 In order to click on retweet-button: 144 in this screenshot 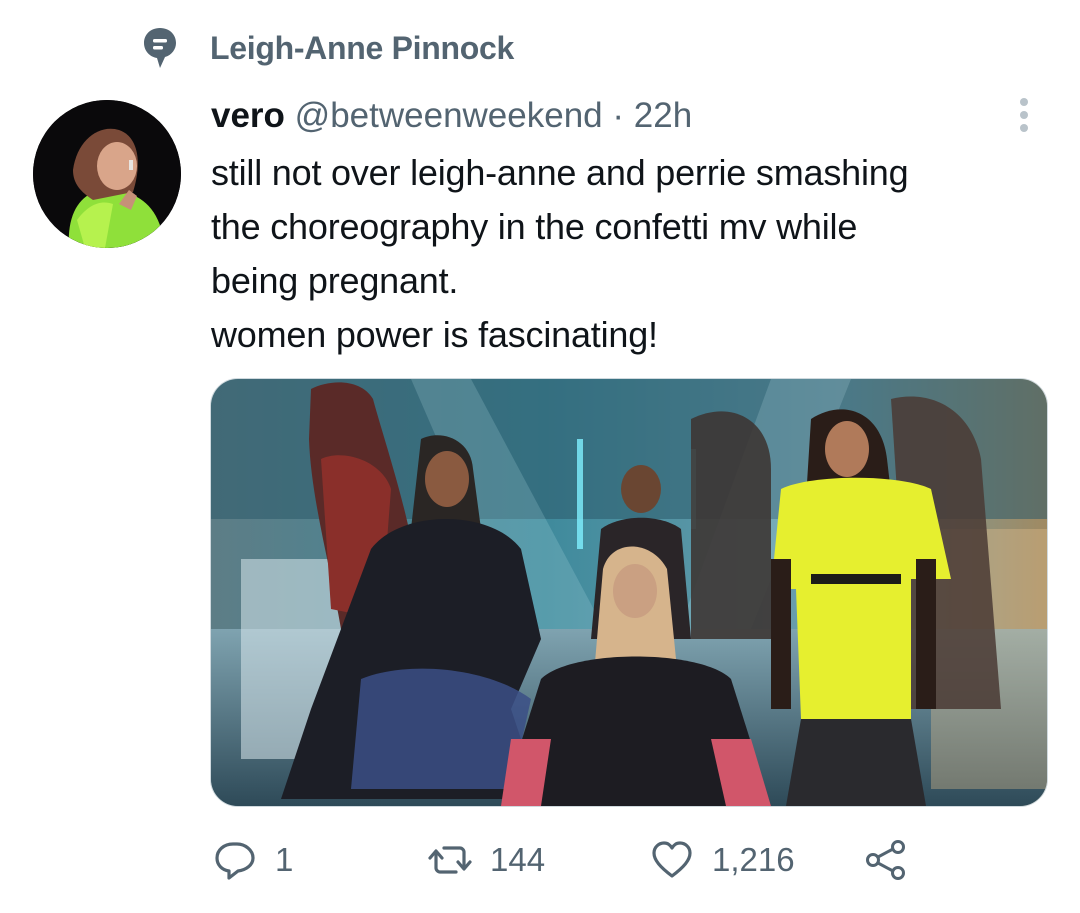, I will do `click(486, 860)`.